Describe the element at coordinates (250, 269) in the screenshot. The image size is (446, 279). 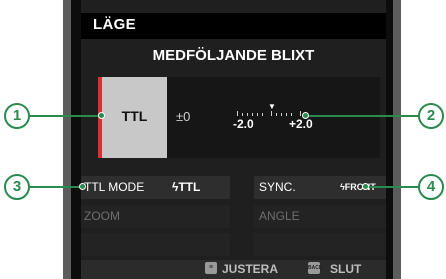
I see `adjust-label: JUSTERA` at that location.